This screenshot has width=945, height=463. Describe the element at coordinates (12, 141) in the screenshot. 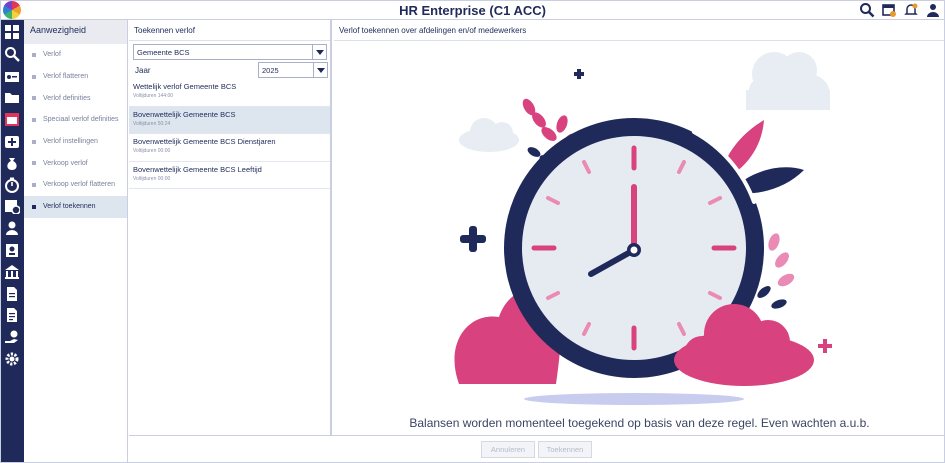

I see `medical-icon` at that location.